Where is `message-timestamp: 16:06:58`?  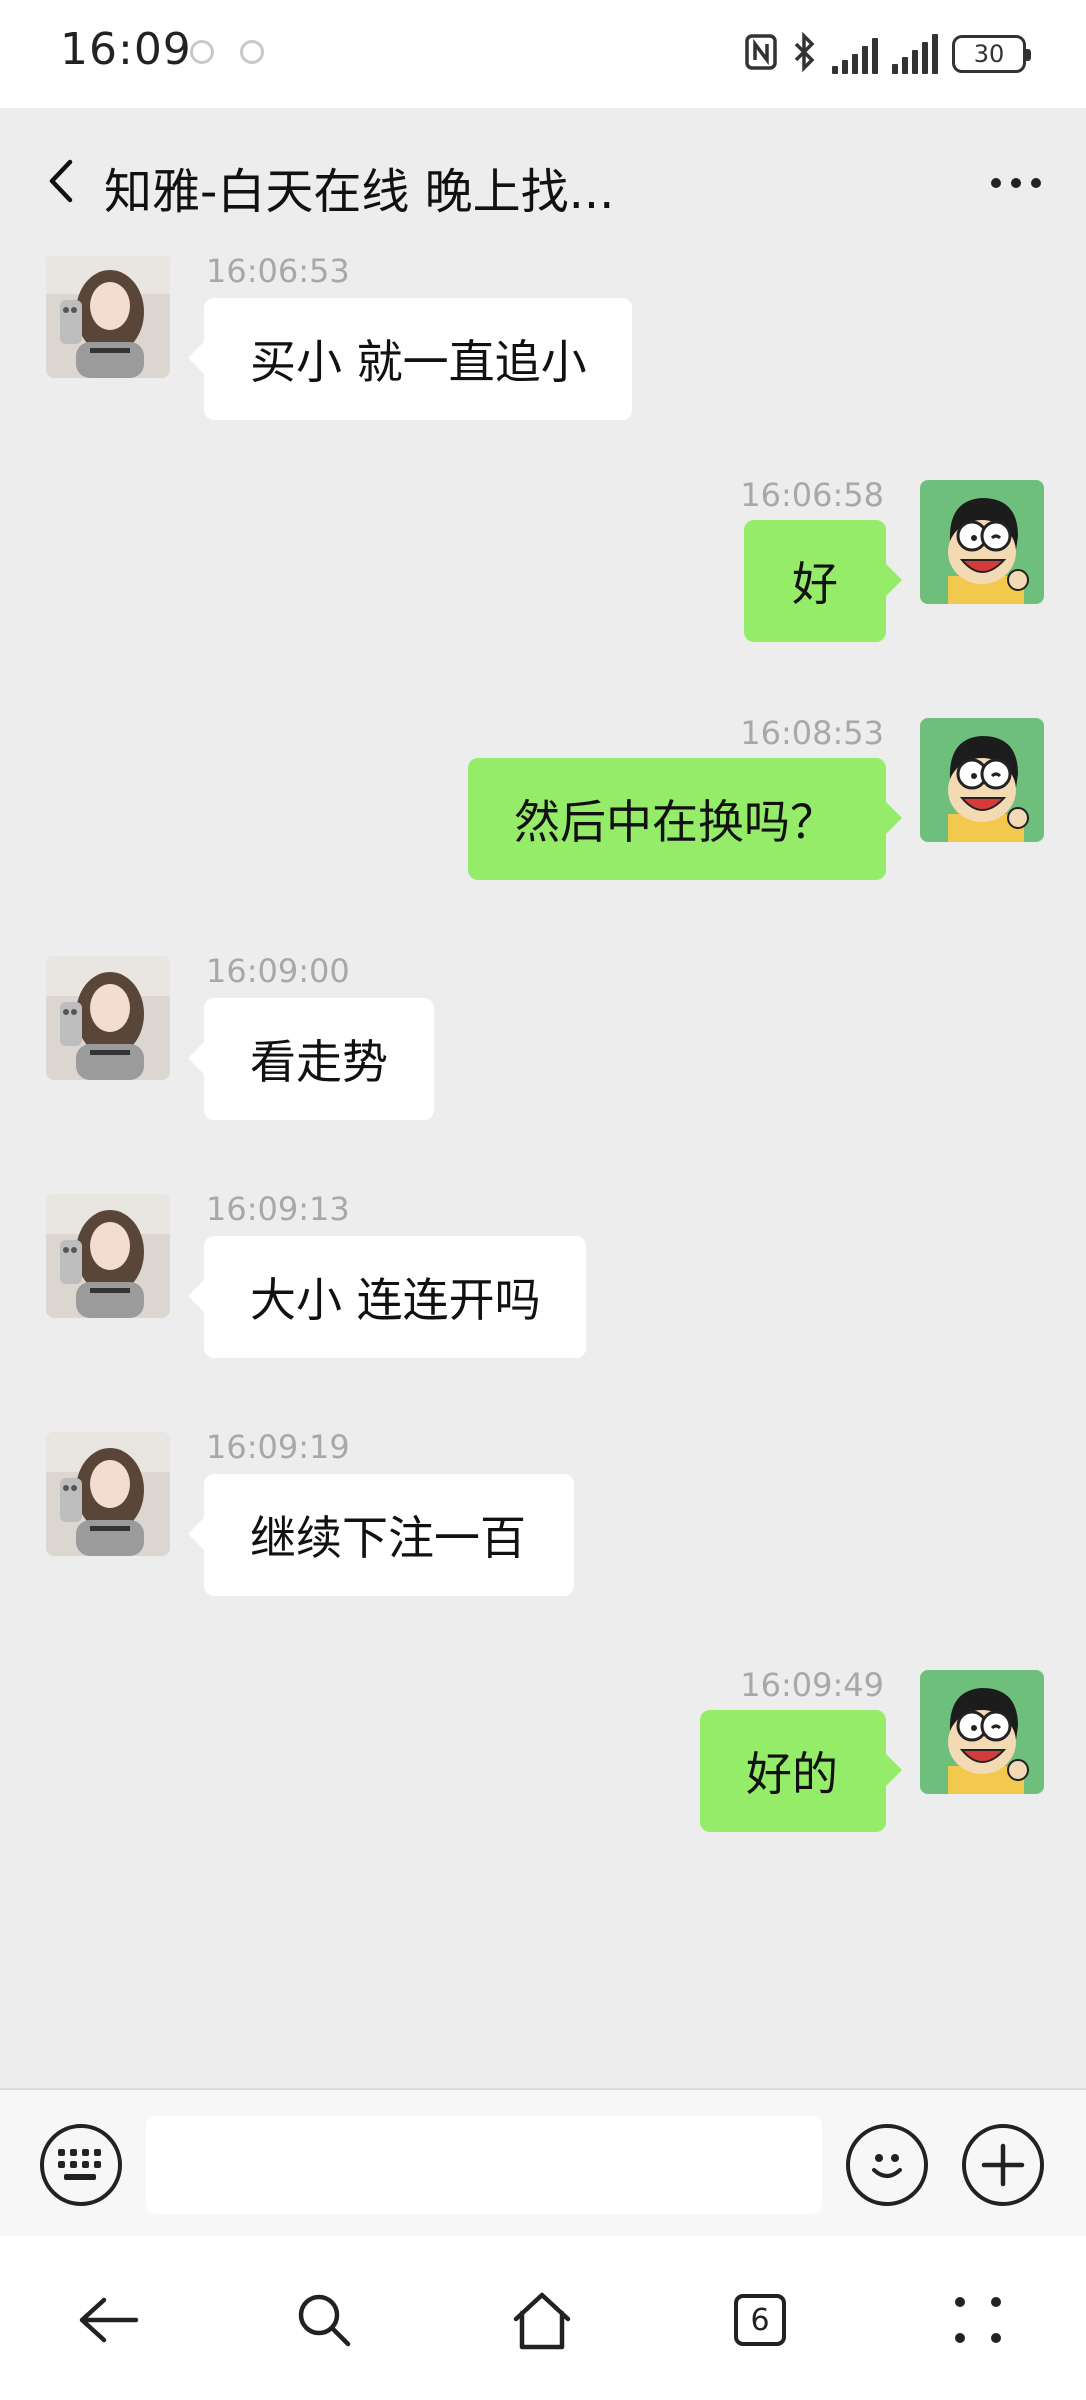 message-timestamp: 16:06:58 is located at coordinates (812, 495).